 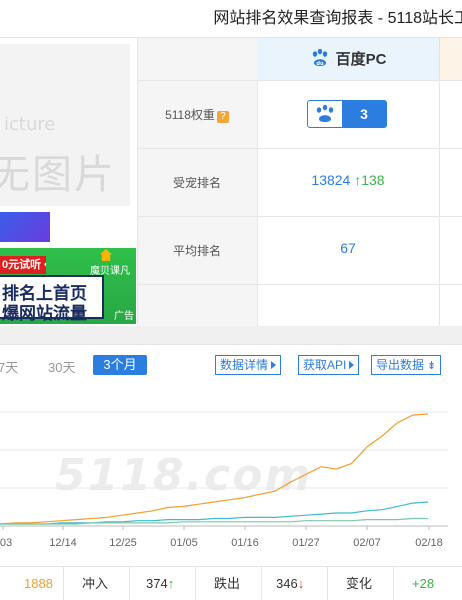 What do you see at coordinates (301, 583) in the screenshot?
I see `down-arrow-icon: ↓` at bounding box center [301, 583].